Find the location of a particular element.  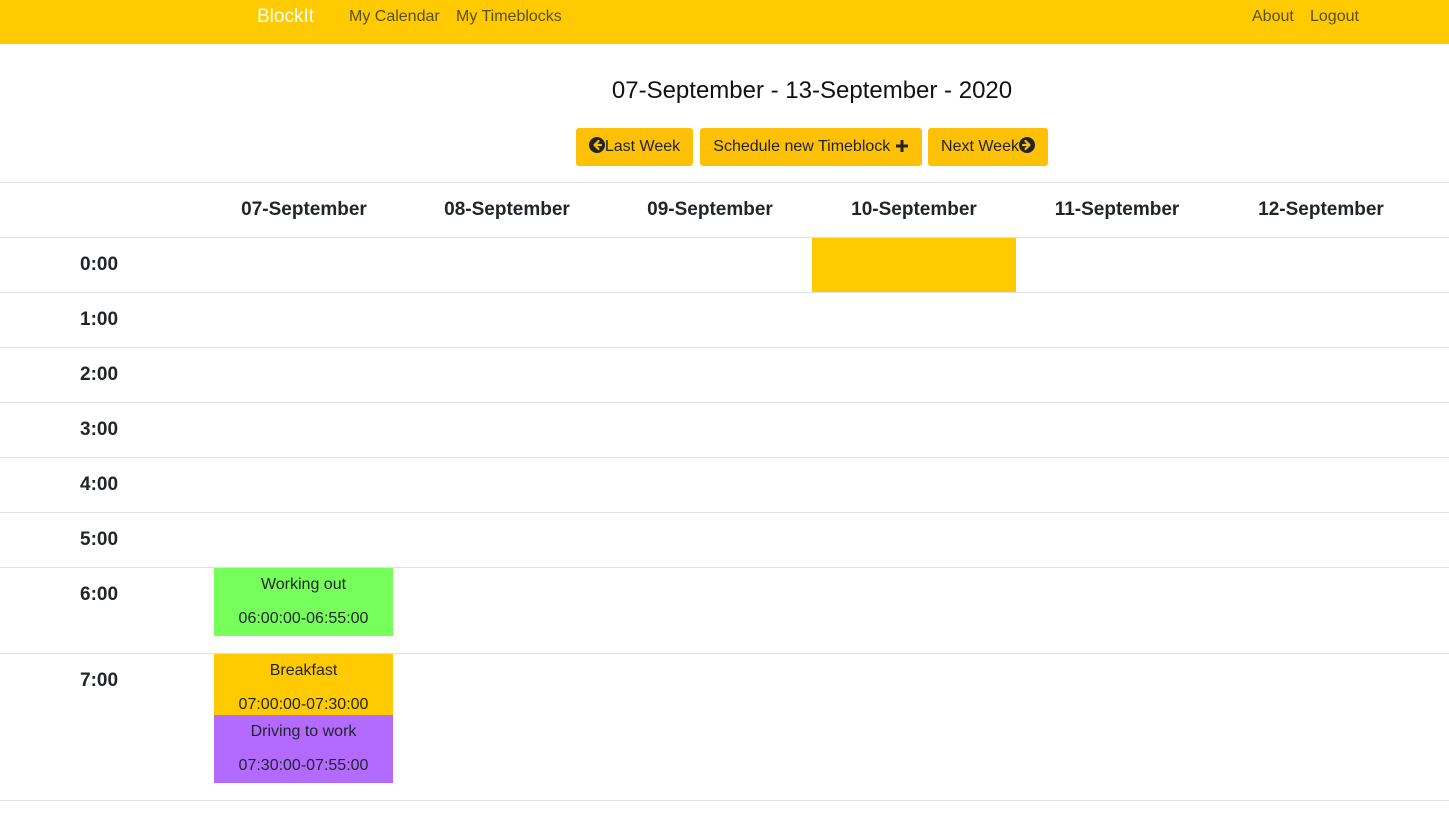

timeblock: Working out 06:00:00-06:55:00 is located at coordinates (303, 602).